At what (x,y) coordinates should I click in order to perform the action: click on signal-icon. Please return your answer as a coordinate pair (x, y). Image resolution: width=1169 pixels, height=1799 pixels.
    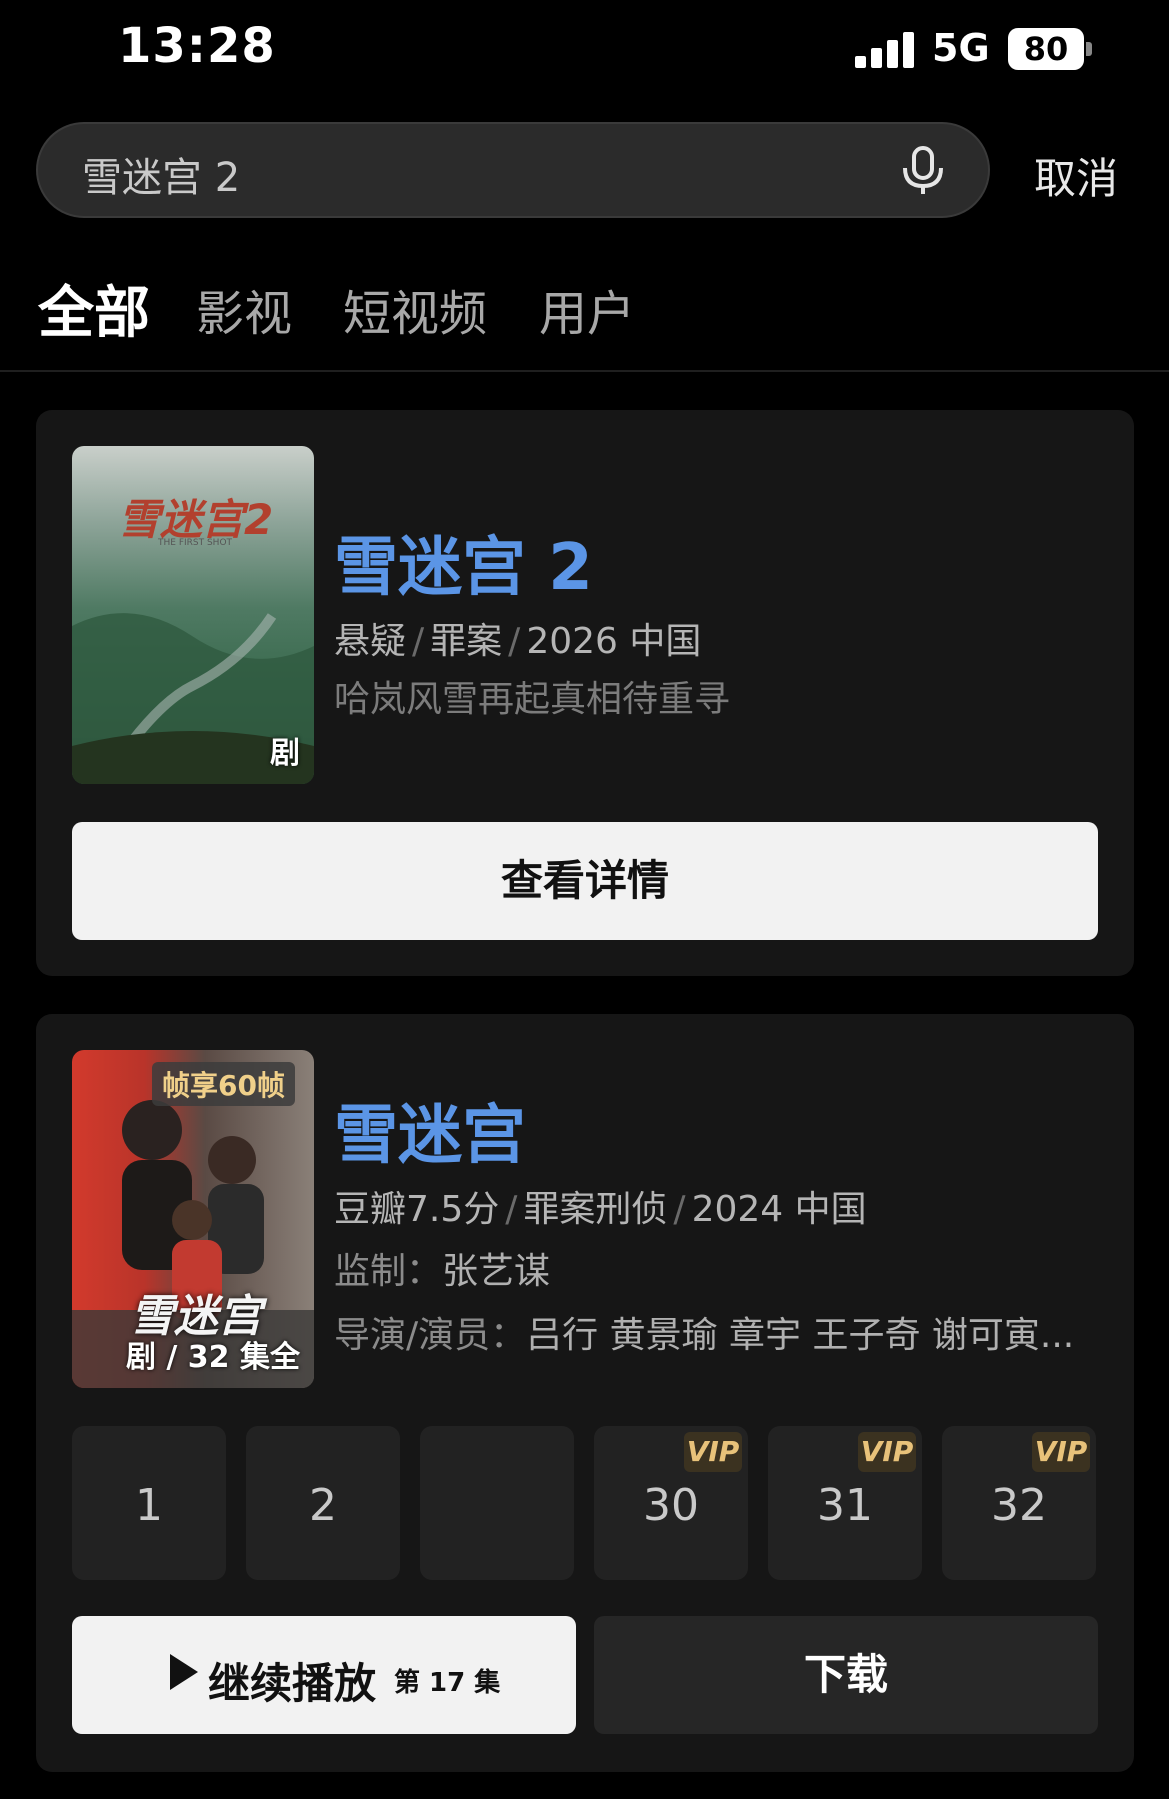
    Looking at the image, I should click on (885, 49).